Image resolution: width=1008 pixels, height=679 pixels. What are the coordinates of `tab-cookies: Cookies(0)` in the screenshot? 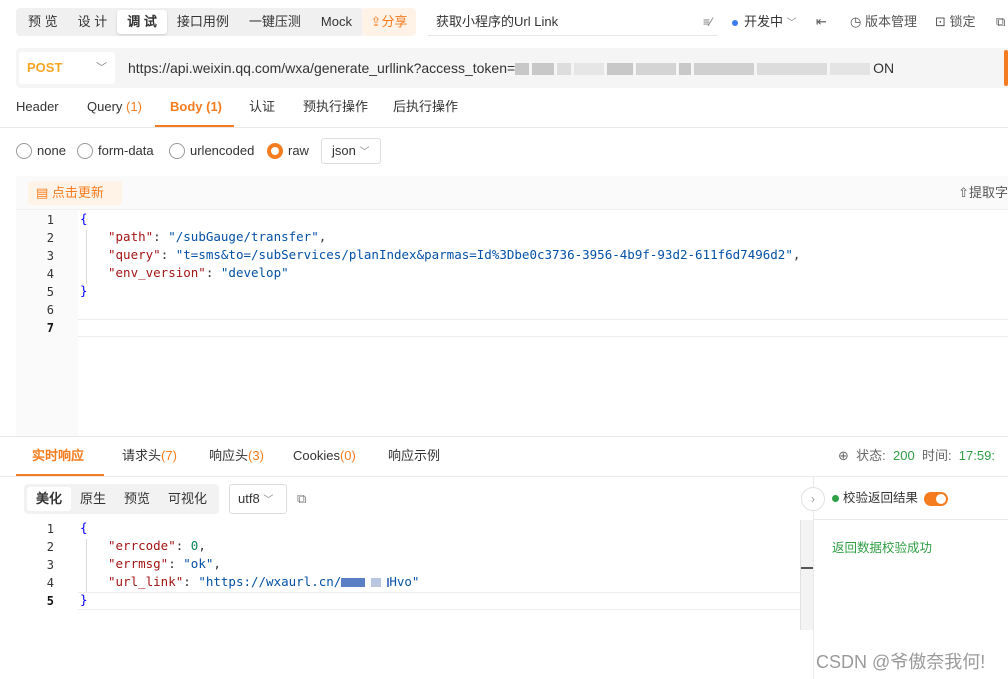 It's located at (324, 456).